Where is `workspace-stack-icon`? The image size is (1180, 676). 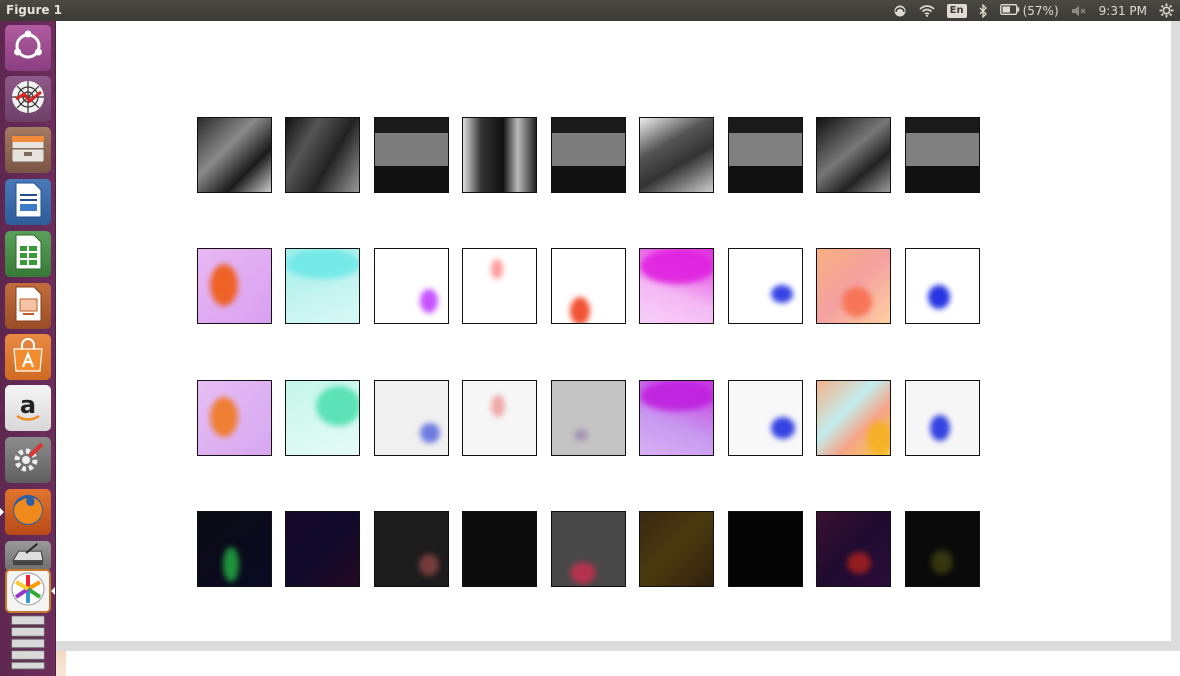
workspace-stack-icon is located at coordinates (28, 644).